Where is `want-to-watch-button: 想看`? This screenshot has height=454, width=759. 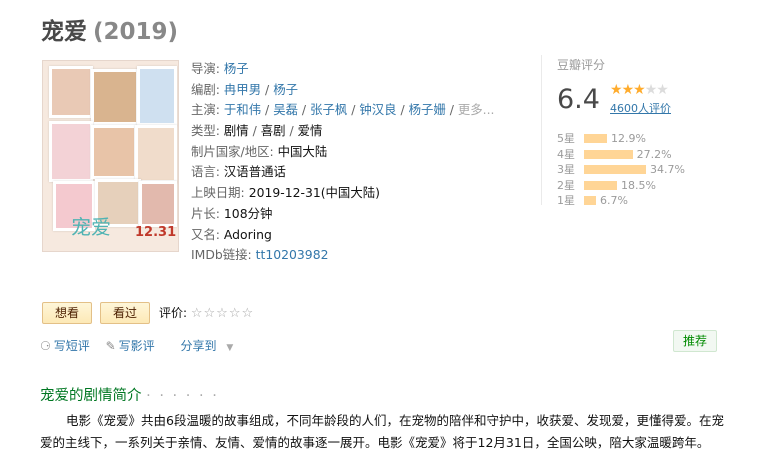
want-to-watch-button: 想看 is located at coordinates (67, 313).